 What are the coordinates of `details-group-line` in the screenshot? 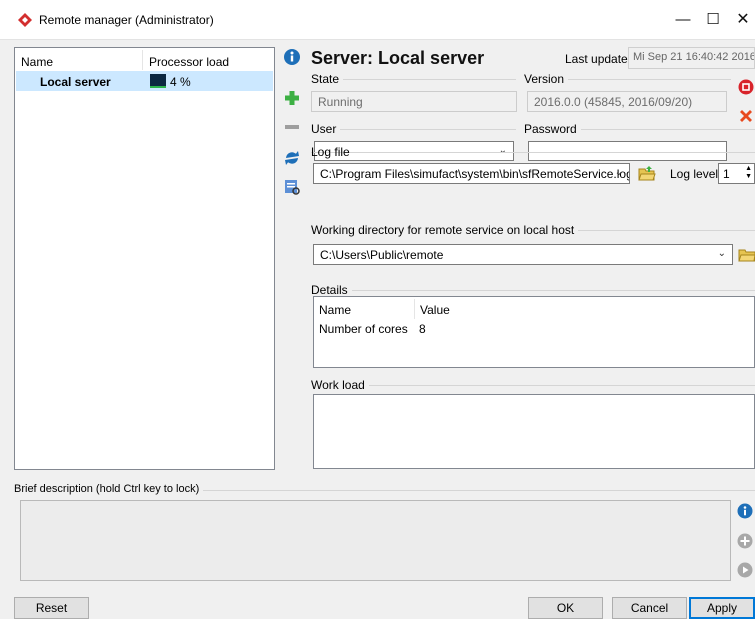 It's located at (533, 290).